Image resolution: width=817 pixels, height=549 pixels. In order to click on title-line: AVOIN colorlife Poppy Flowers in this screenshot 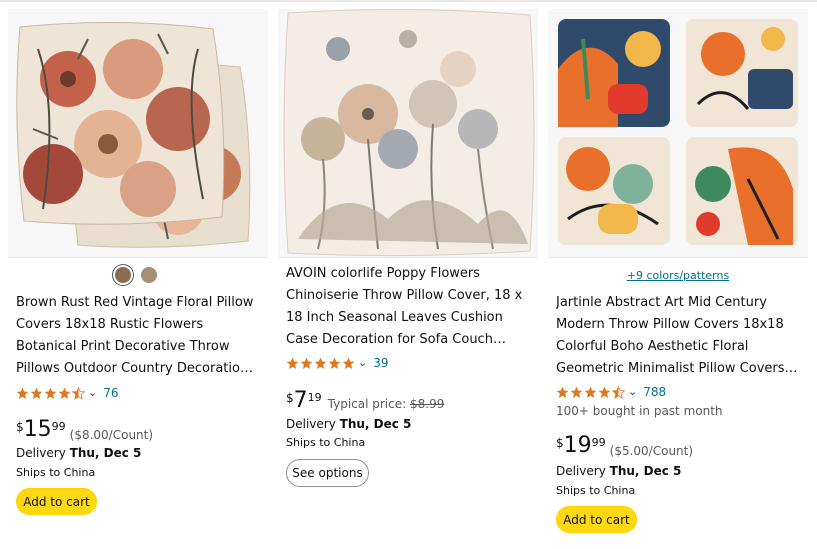, I will do `click(383, 273)`.